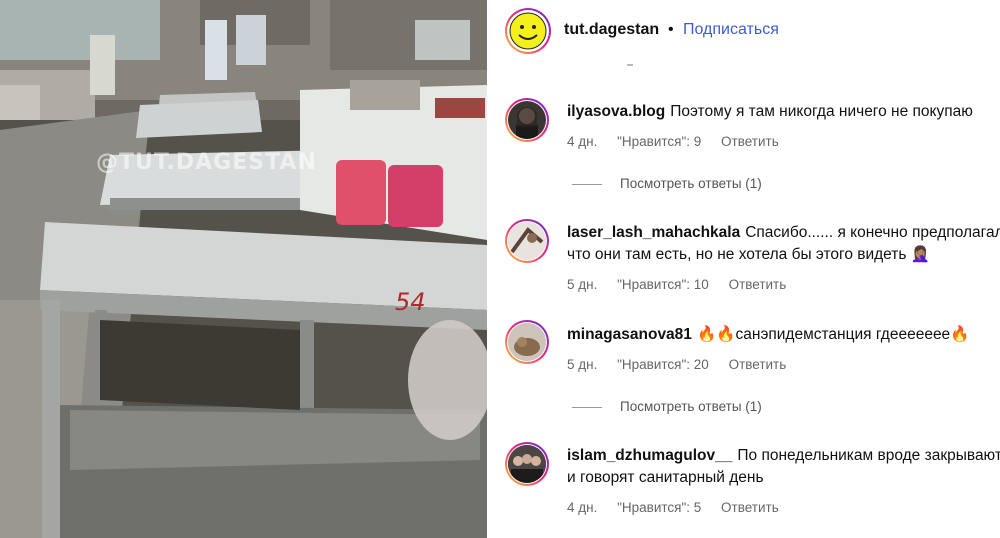  What do you see at coordinates (821, 111) in the screenshot?
I see `comment-text: Поэтому я там никогда ничего не покупаю` at bounding box center [821, 111].